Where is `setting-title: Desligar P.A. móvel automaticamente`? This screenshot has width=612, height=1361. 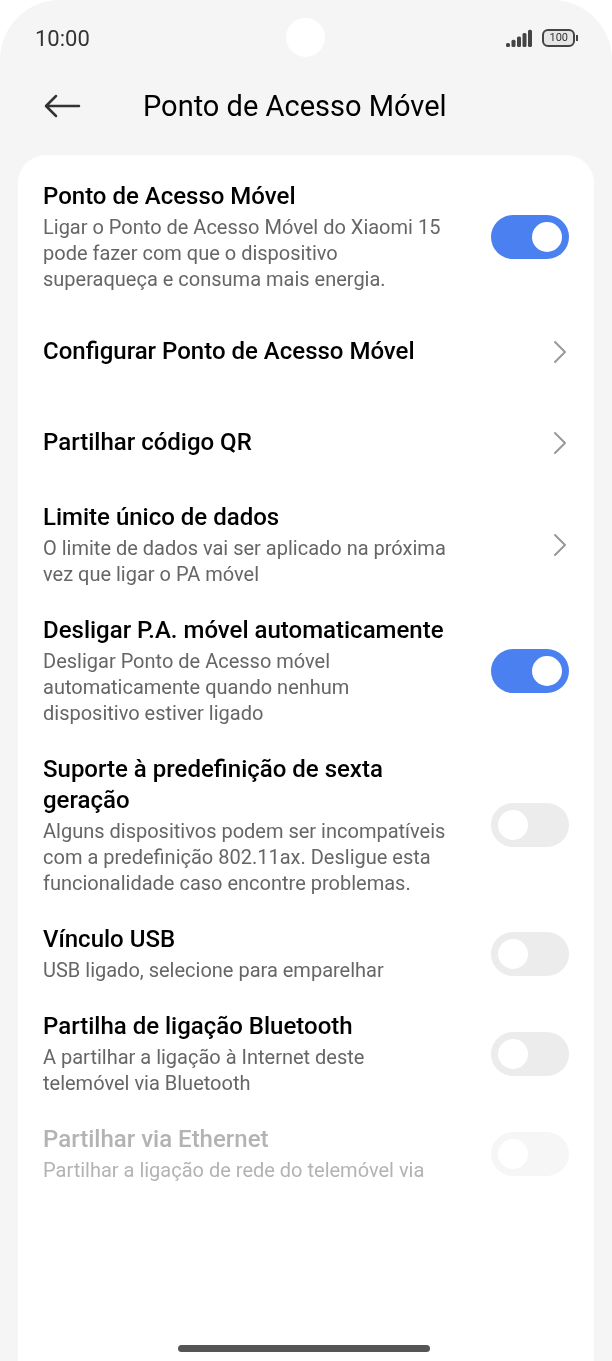 setting-title: Desligar P.A. móvel automaticamente is located at coordinates (244, 630).